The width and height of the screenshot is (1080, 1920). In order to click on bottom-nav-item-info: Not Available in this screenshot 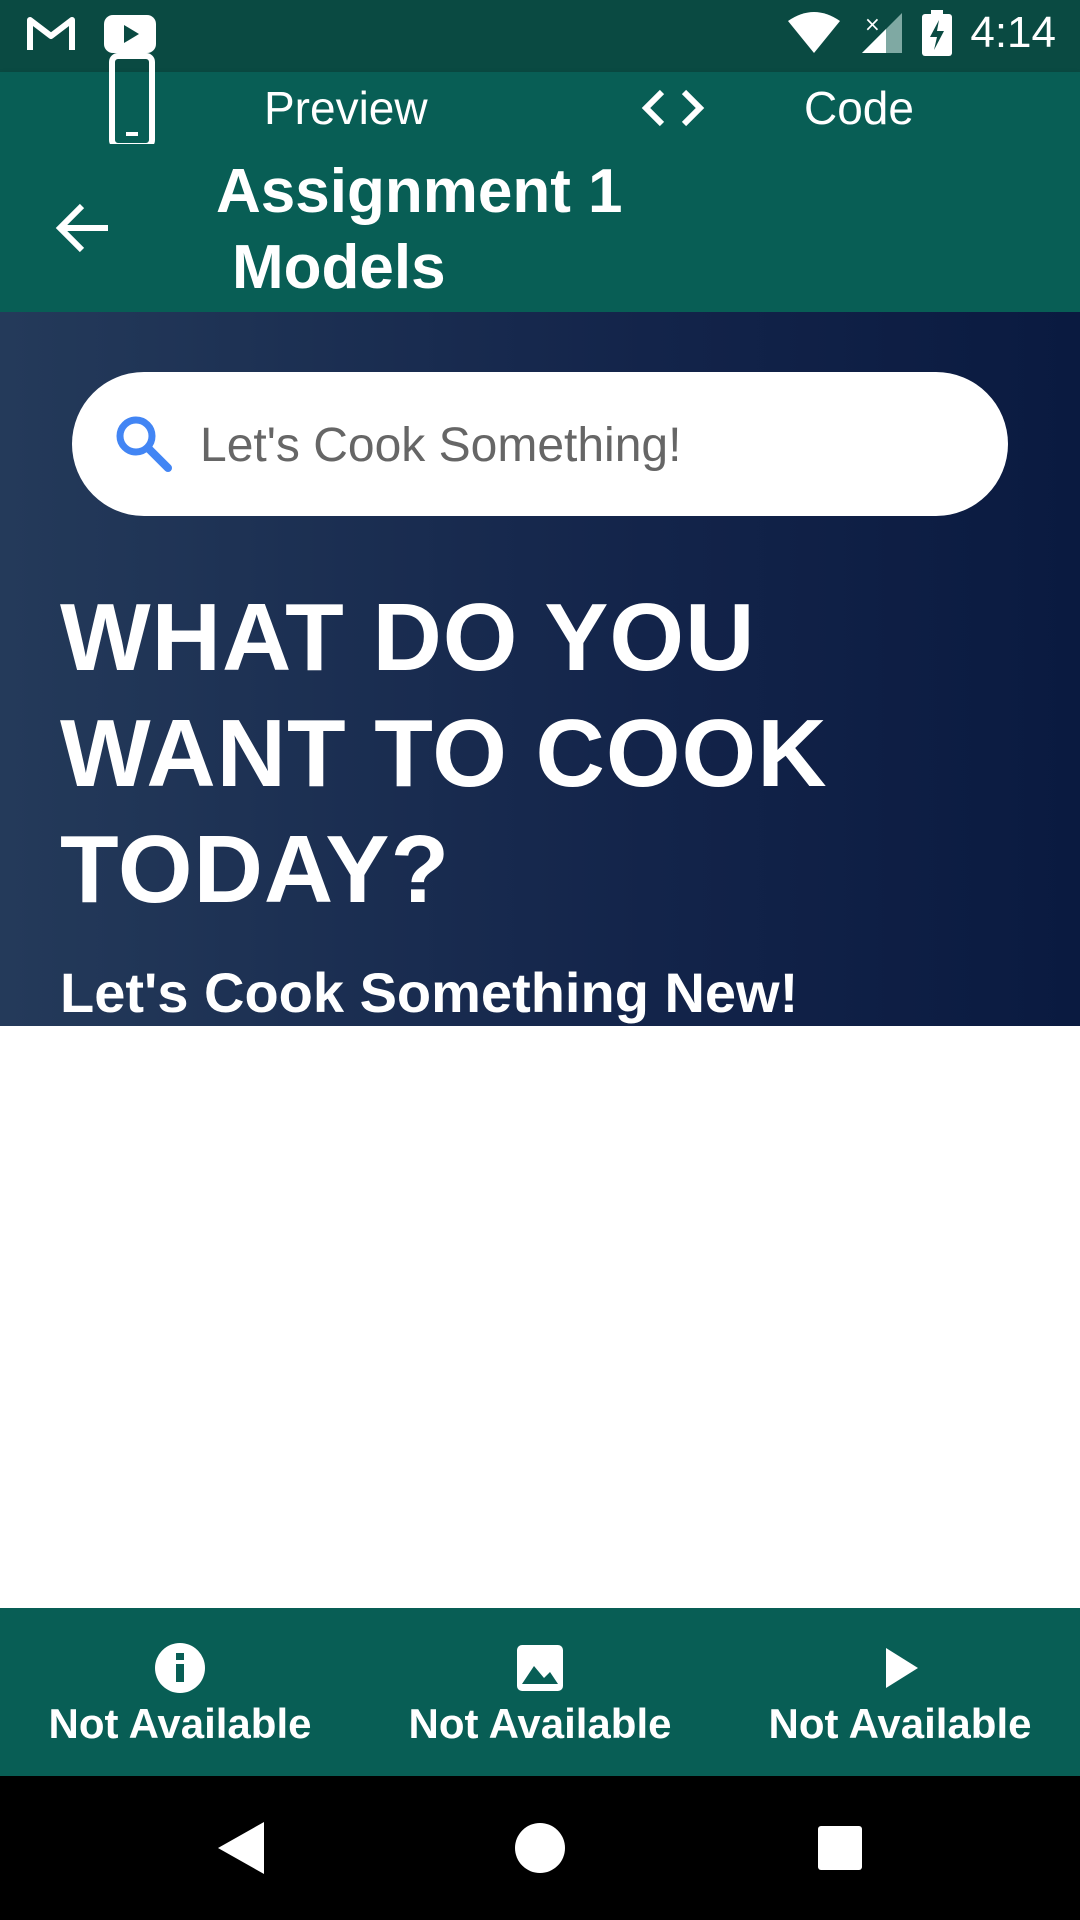, I will do `click(180, 1692)`.